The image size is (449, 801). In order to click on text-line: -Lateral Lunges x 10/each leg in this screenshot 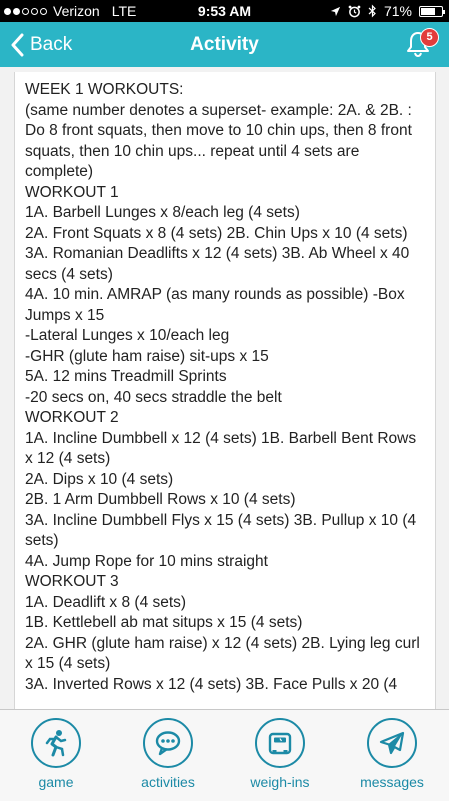, I will do `click(127, 335)`.